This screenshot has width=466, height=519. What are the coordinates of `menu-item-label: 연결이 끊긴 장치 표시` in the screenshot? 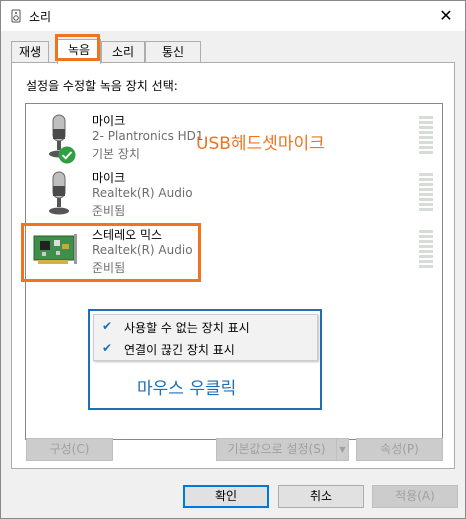 It's located at (179, 350).